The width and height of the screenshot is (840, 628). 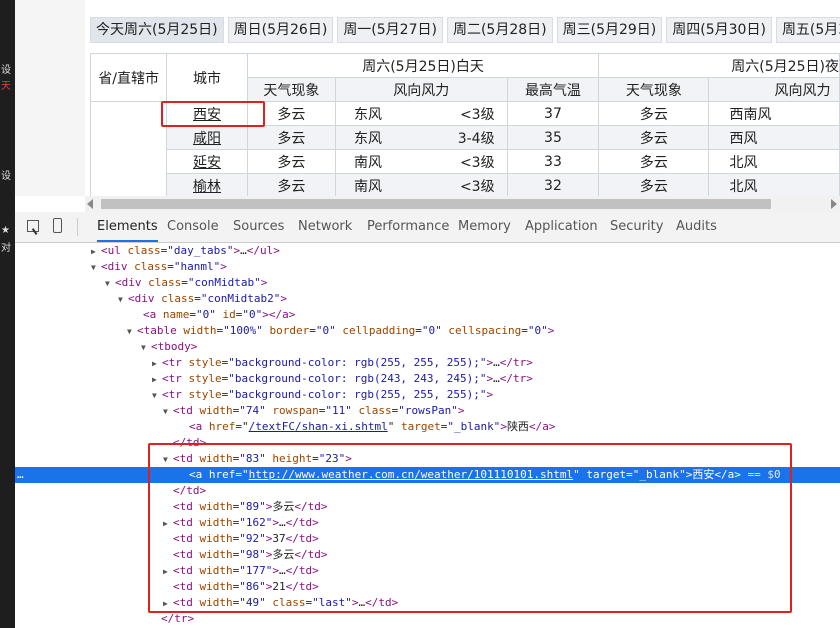 I want to click on dom-node: ▼ <div class="hanml">, so click(x=427, y=267).